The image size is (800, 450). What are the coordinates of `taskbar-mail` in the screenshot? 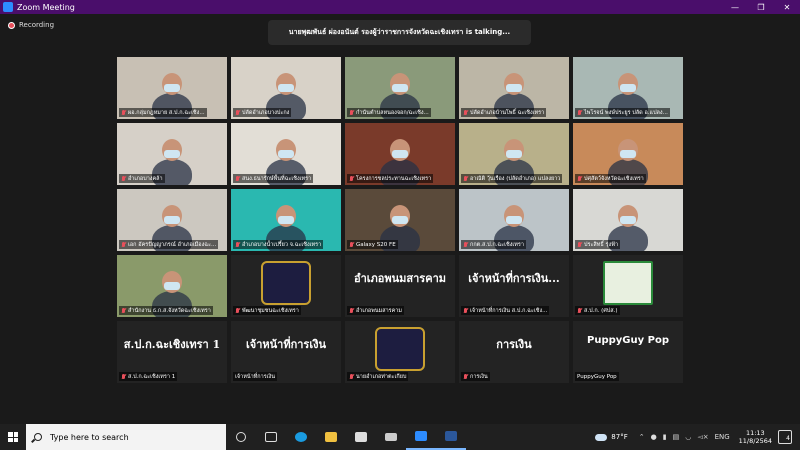 It's located at (391, 437).